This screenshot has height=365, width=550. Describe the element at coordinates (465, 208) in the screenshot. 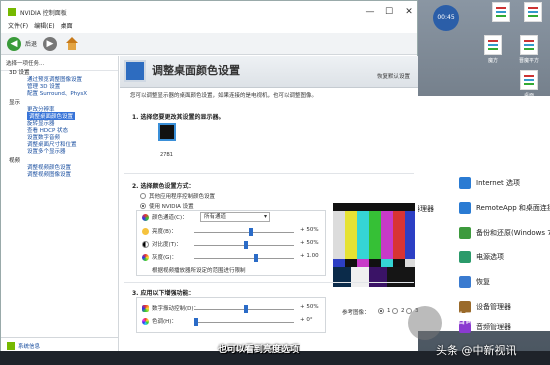

I see `remote-icon` at that location.